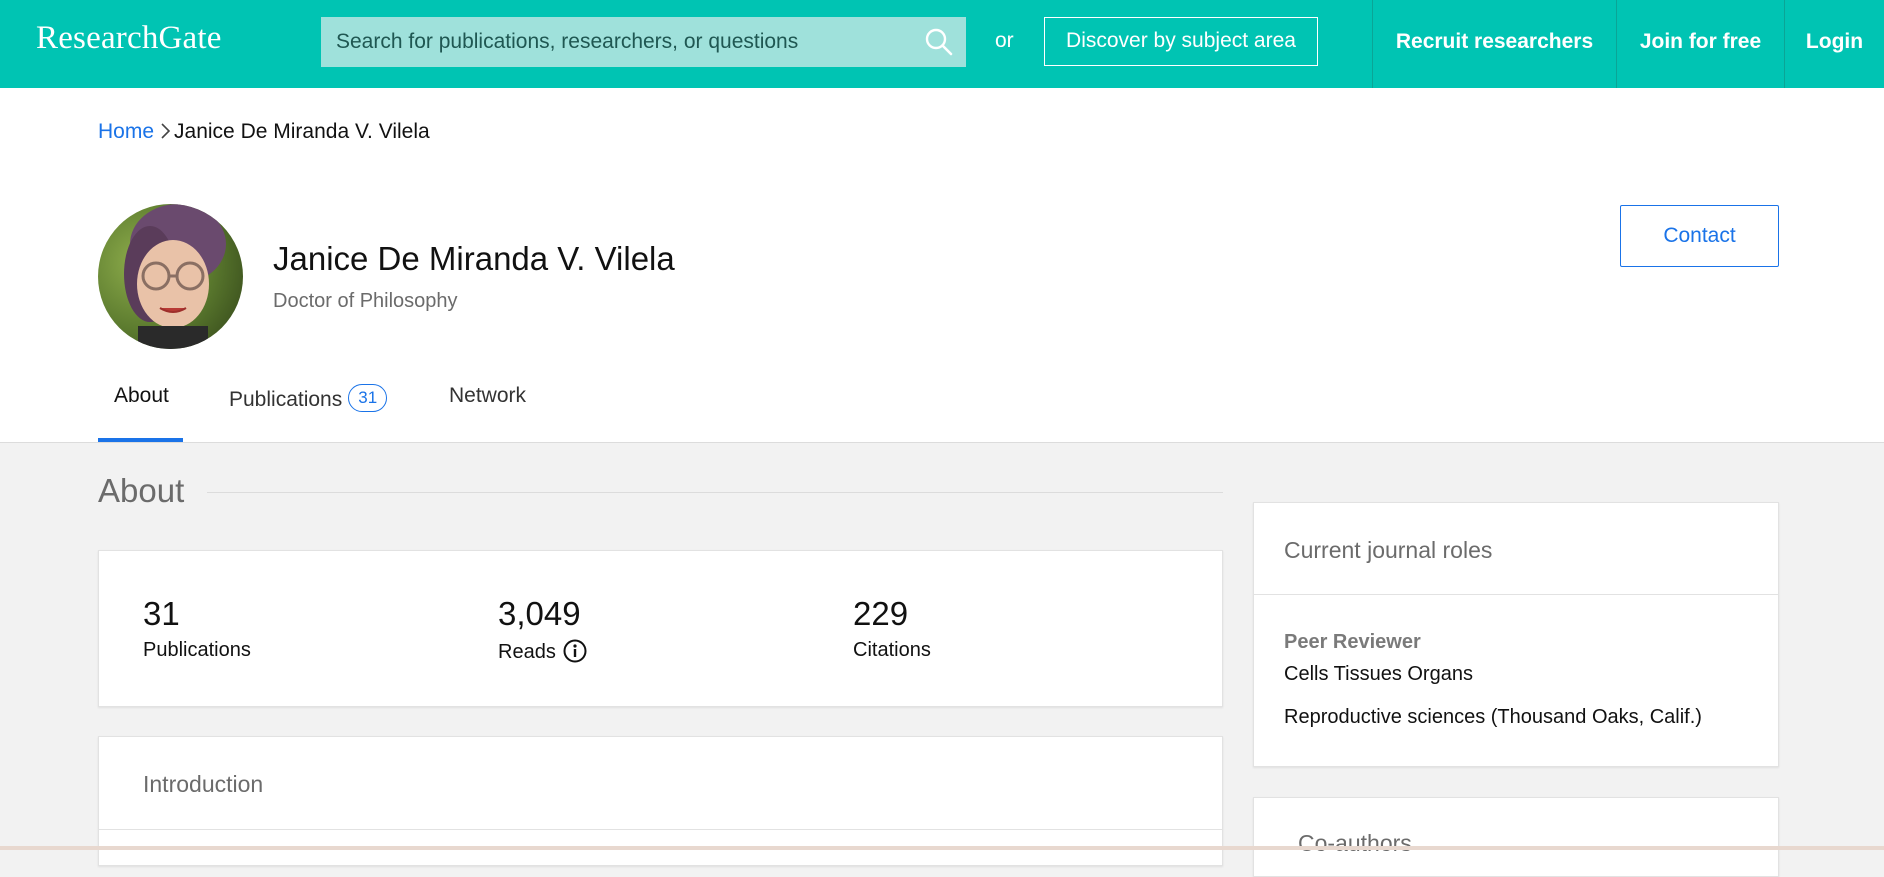  What do you see at coordinates (715, 492) in the screenshot?
I see `section-divider` at bounding box center [715, 492].